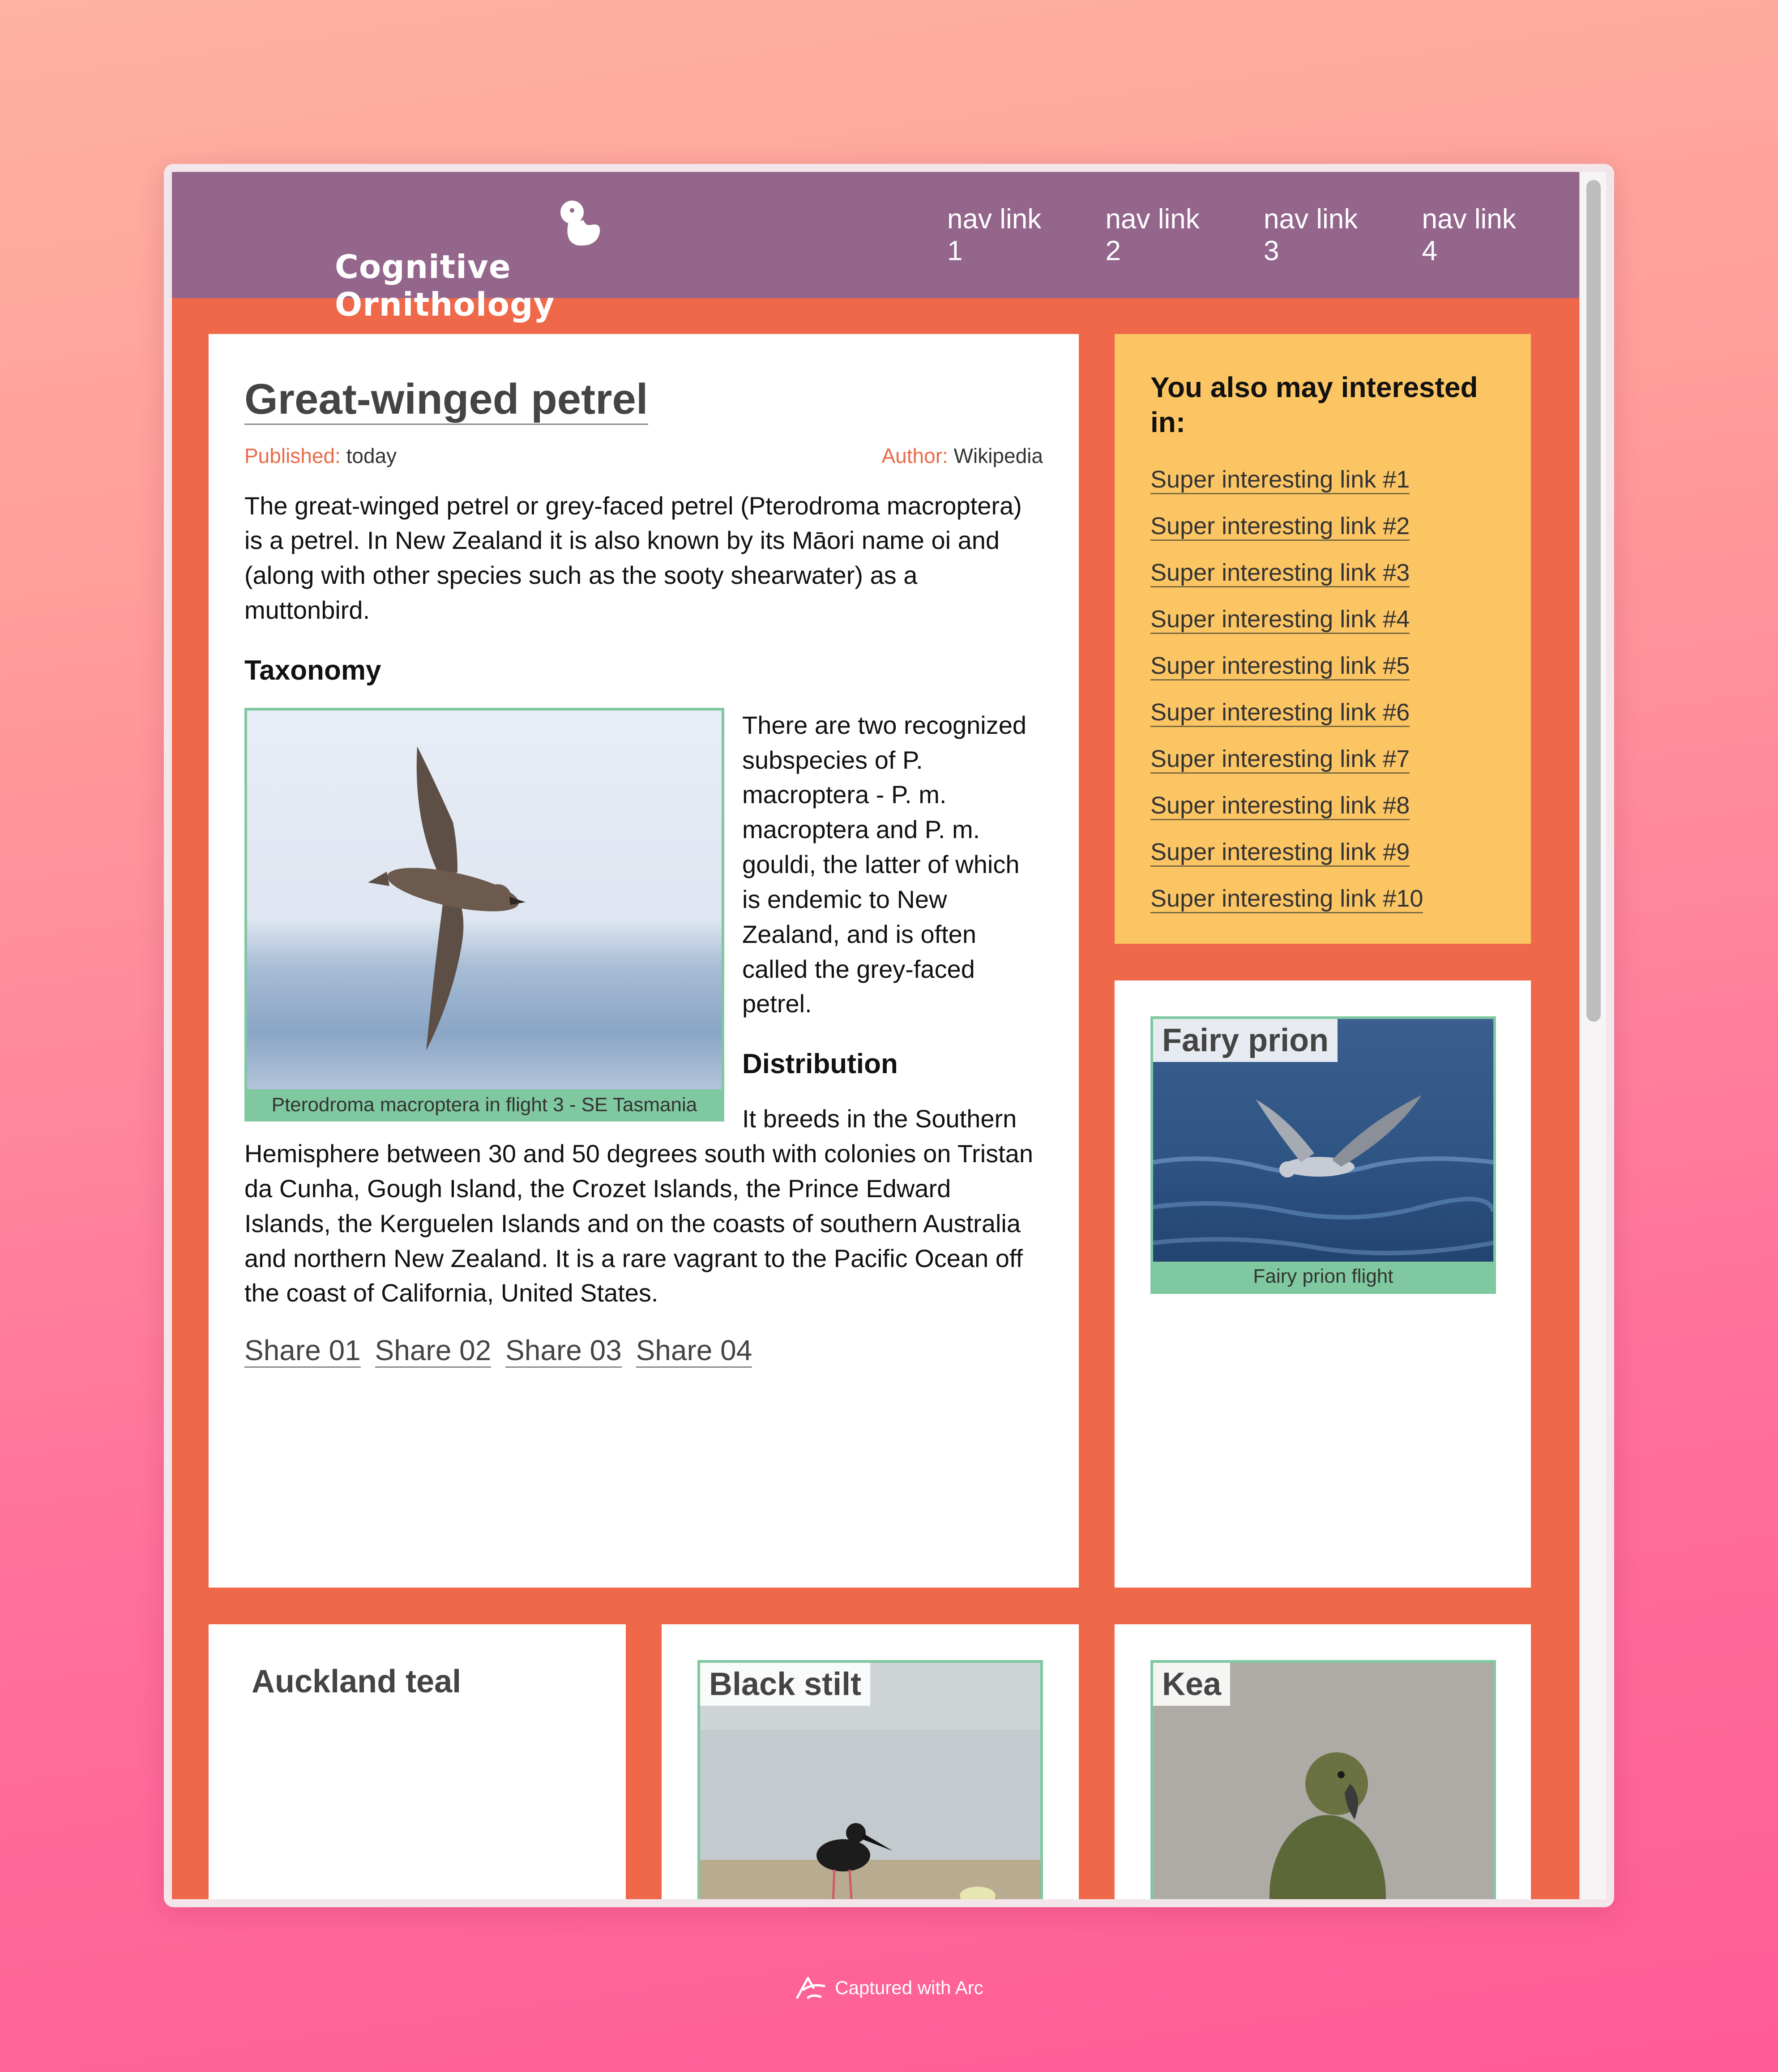  What do you see at coordinates (563, 1351) in the screenshot?
I see `share-link-3: Share 03` at bounding box center [563, 1351].